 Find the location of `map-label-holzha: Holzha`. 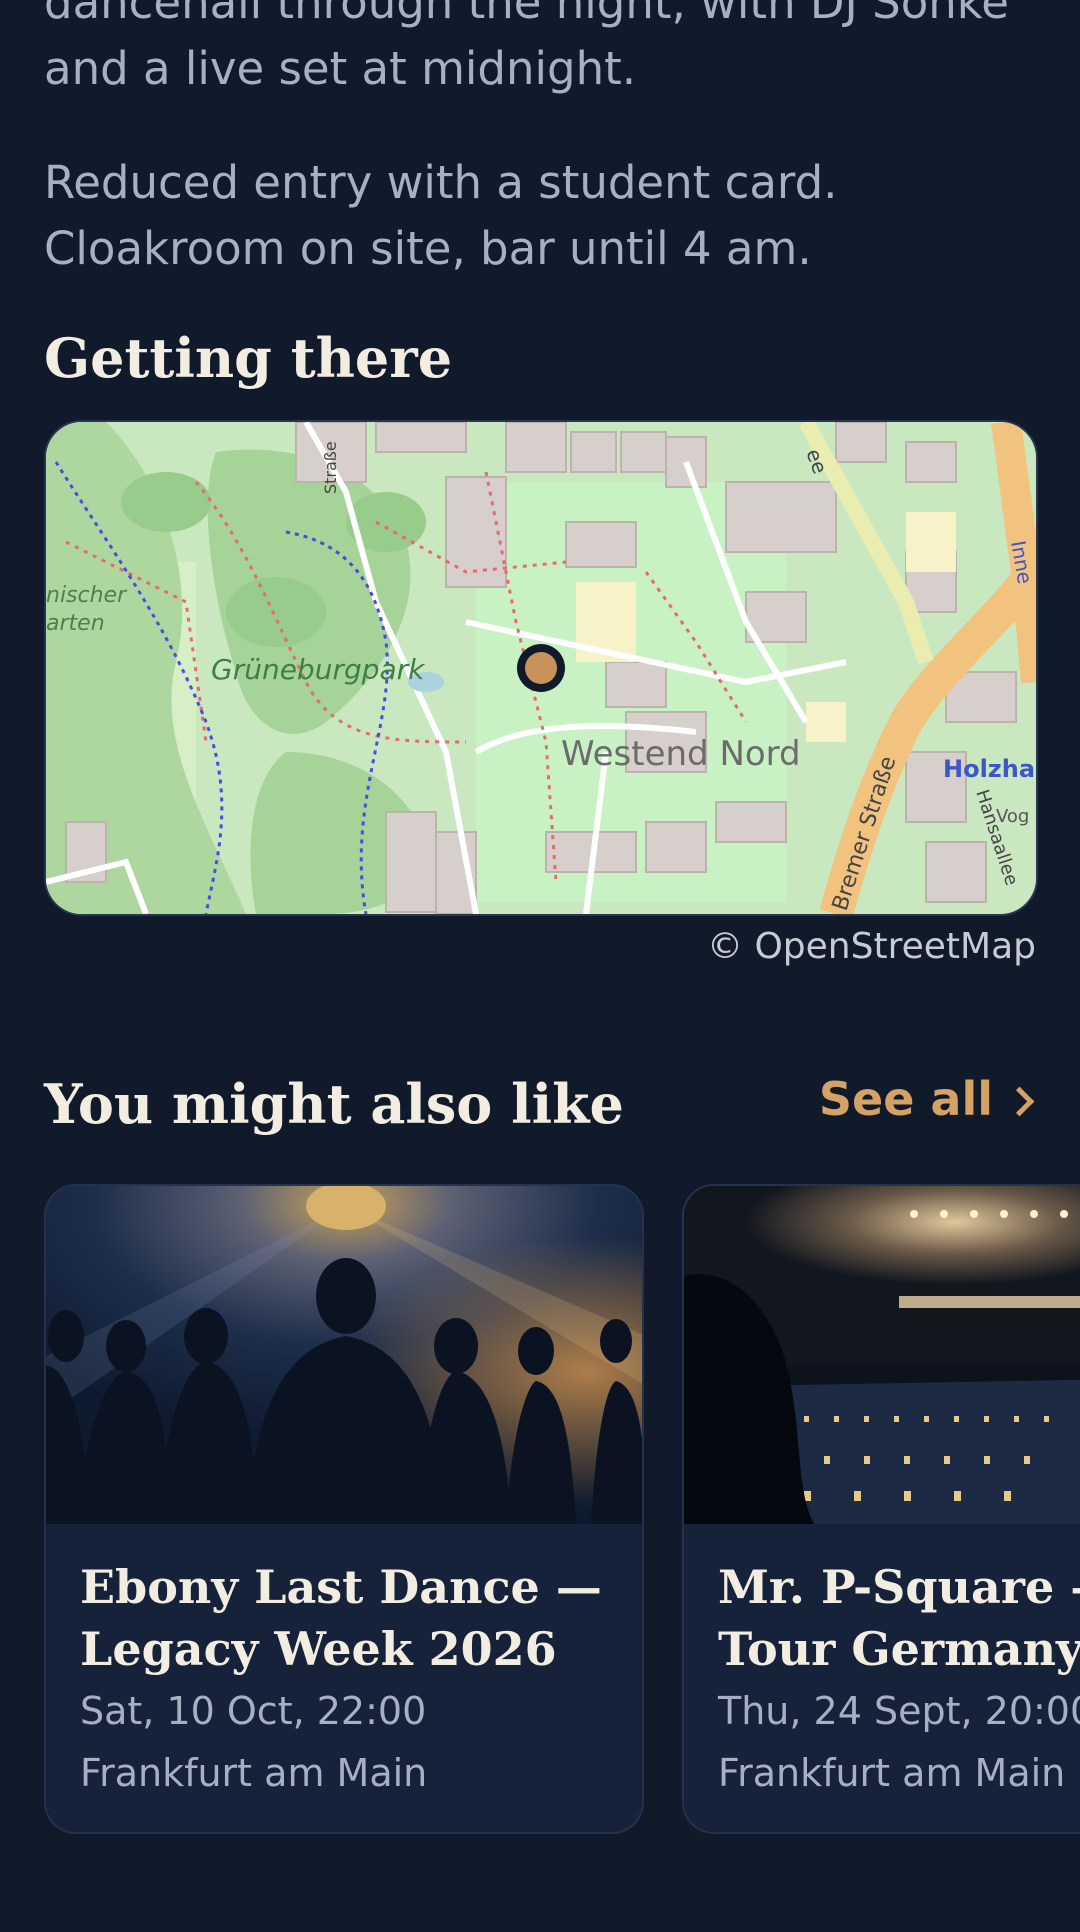

map-label-holzha: Holzha is located at coordinates (989, 769).